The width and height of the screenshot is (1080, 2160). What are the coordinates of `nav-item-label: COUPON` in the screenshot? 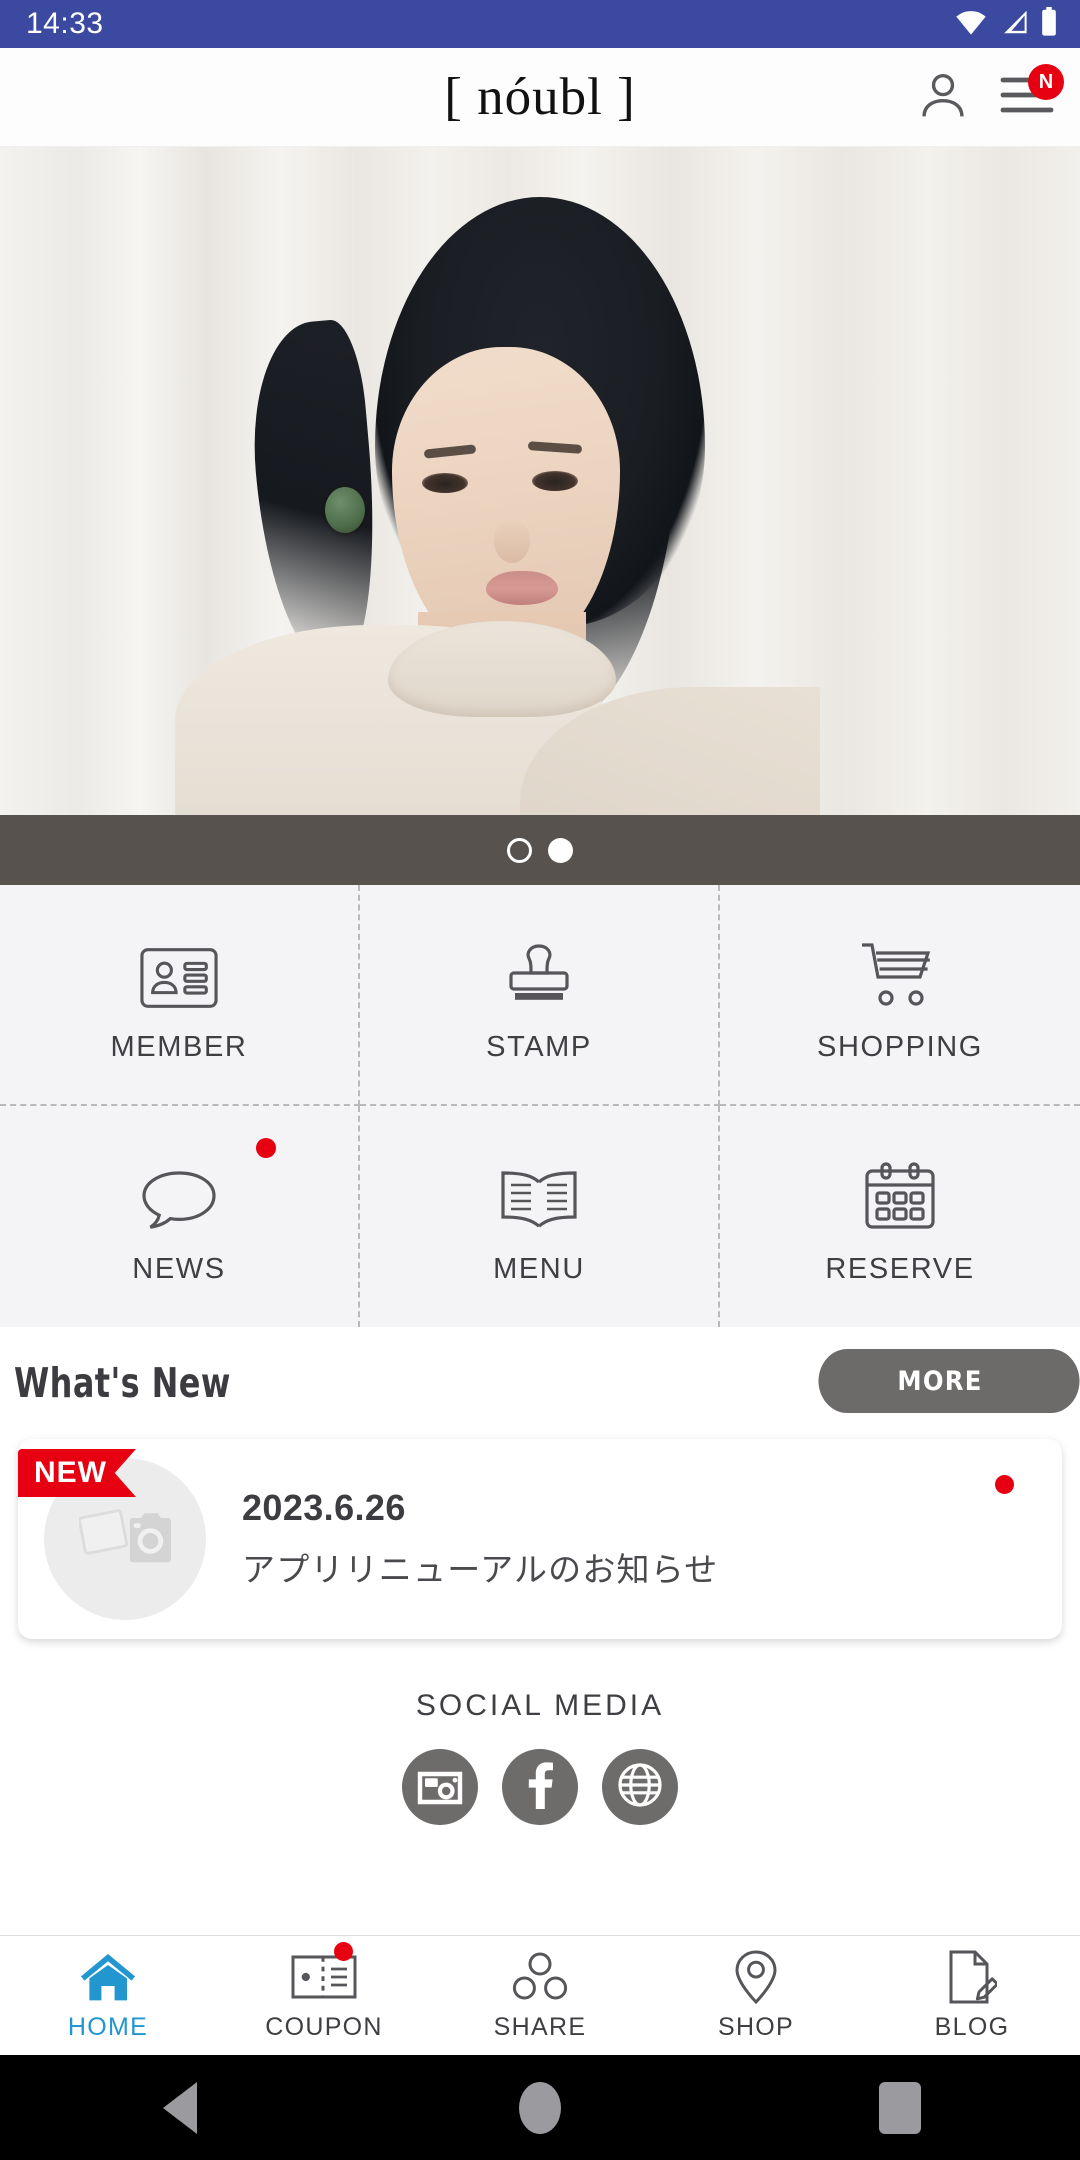 It's located at (324, 2027).